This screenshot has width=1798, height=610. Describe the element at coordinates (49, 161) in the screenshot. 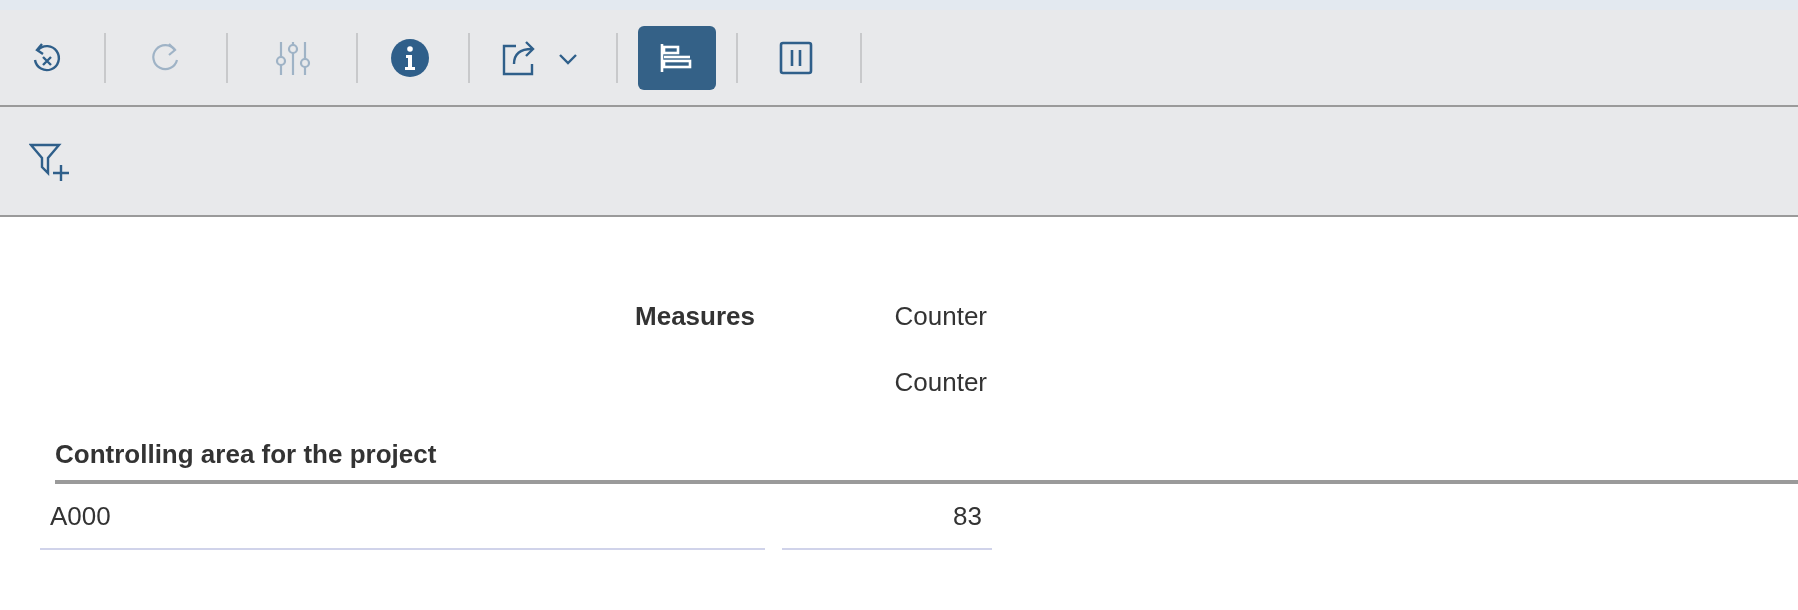

I see `filter-add-icon` at that location.